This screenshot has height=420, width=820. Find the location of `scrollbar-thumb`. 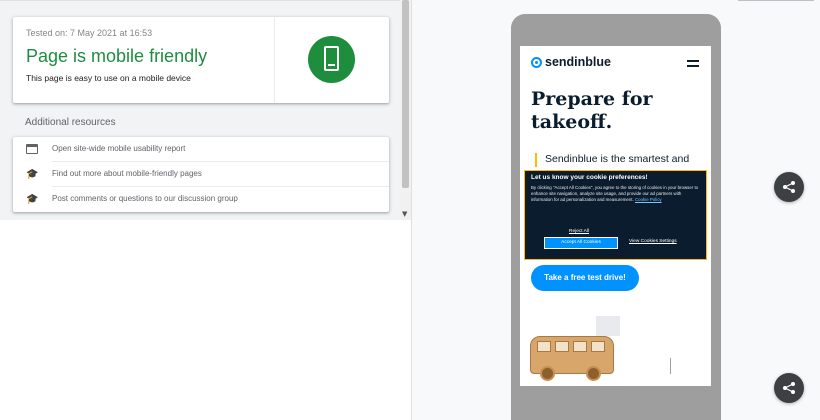

scrollbar-thumb is located at coordinates (405, 94).